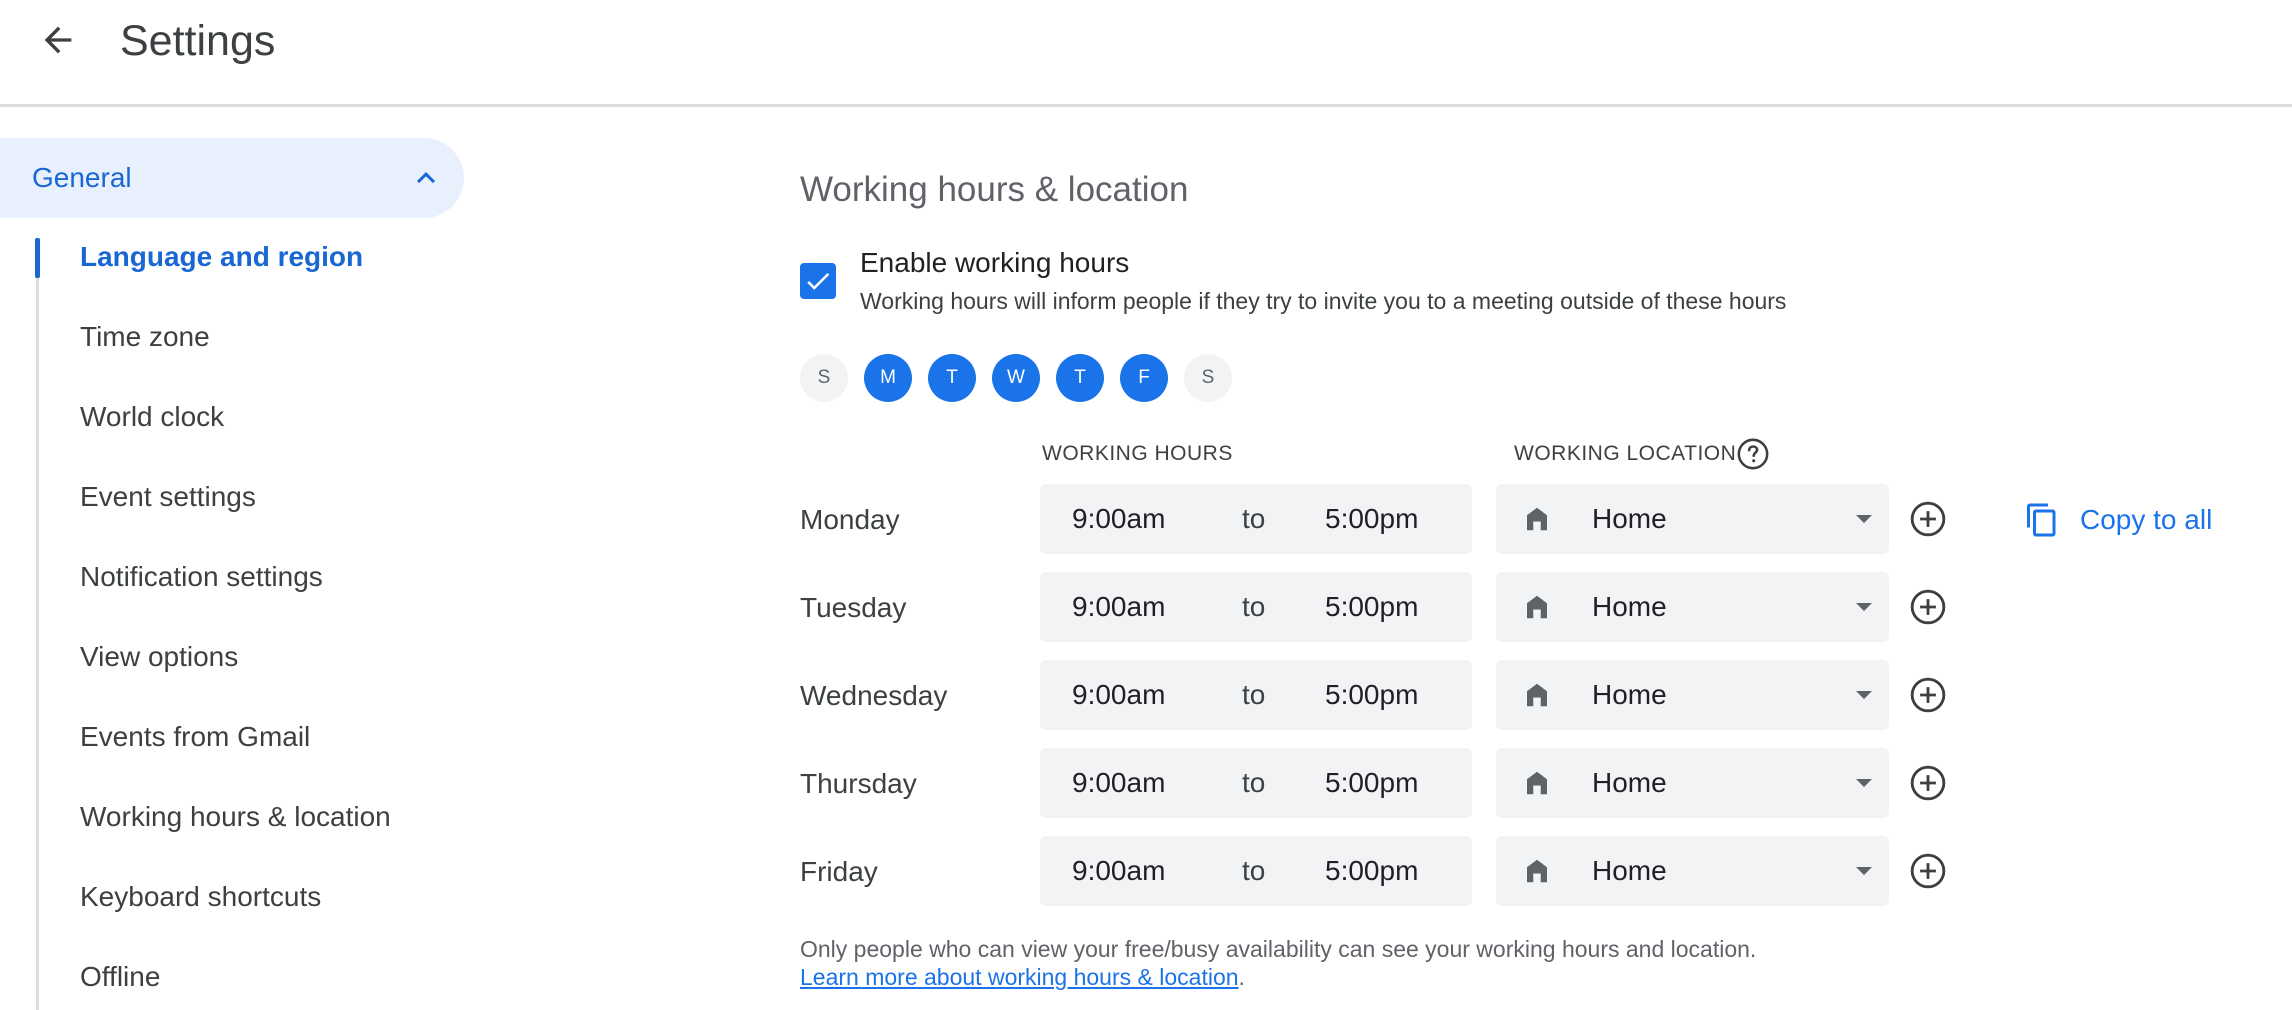 The image size is (2292, 1010). What do you see at coordinates (1753, 454) in the screenshot?
I see `help-icon` at bounding box center [1753, 454].